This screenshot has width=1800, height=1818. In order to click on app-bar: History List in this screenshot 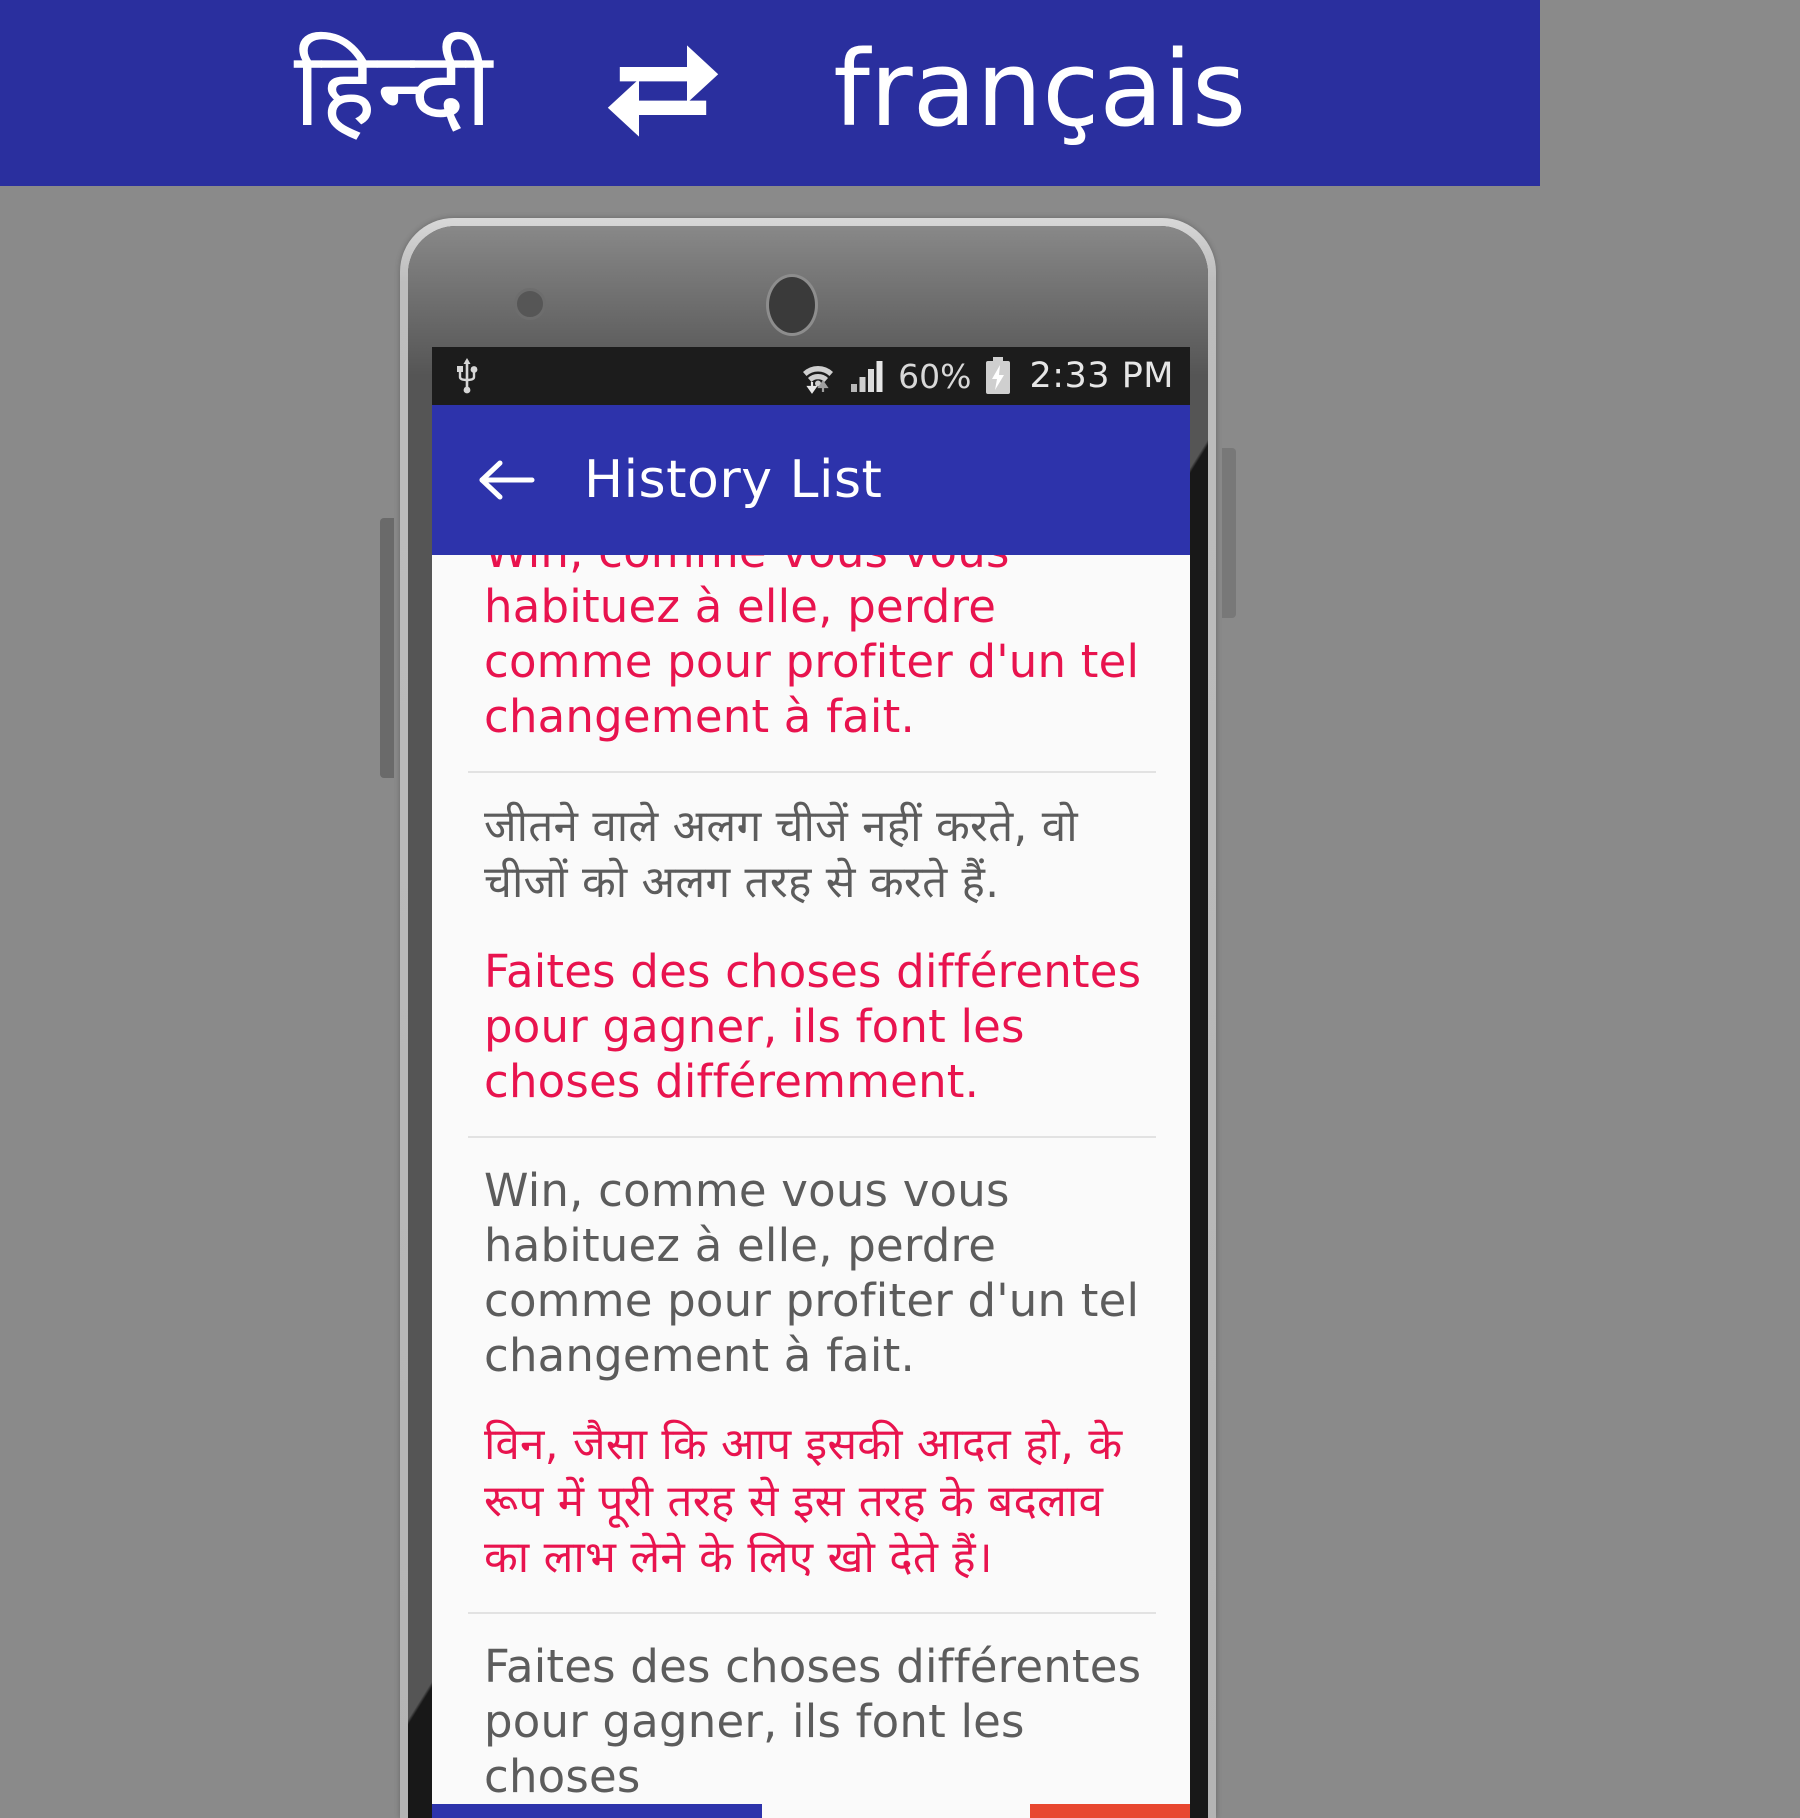, I will do `click(811, 480)`.